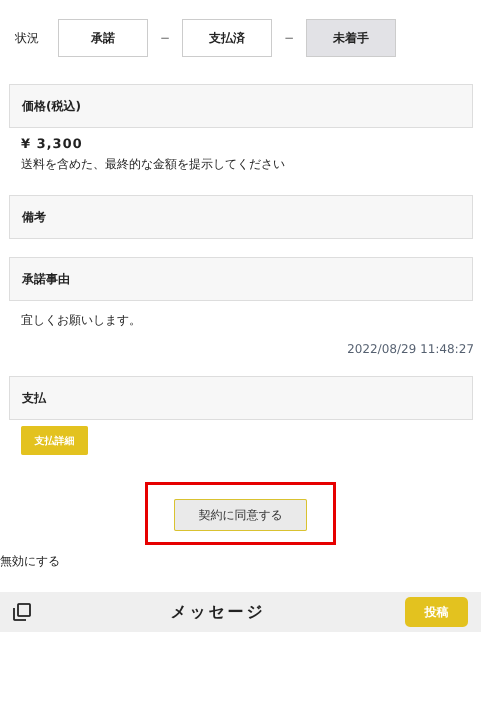 The width and height of the screenshot is (481, 724). What do you see at coordinates (22, 612) in the screenshot?
I see `copy-icon` at bounding box center [22, 612].